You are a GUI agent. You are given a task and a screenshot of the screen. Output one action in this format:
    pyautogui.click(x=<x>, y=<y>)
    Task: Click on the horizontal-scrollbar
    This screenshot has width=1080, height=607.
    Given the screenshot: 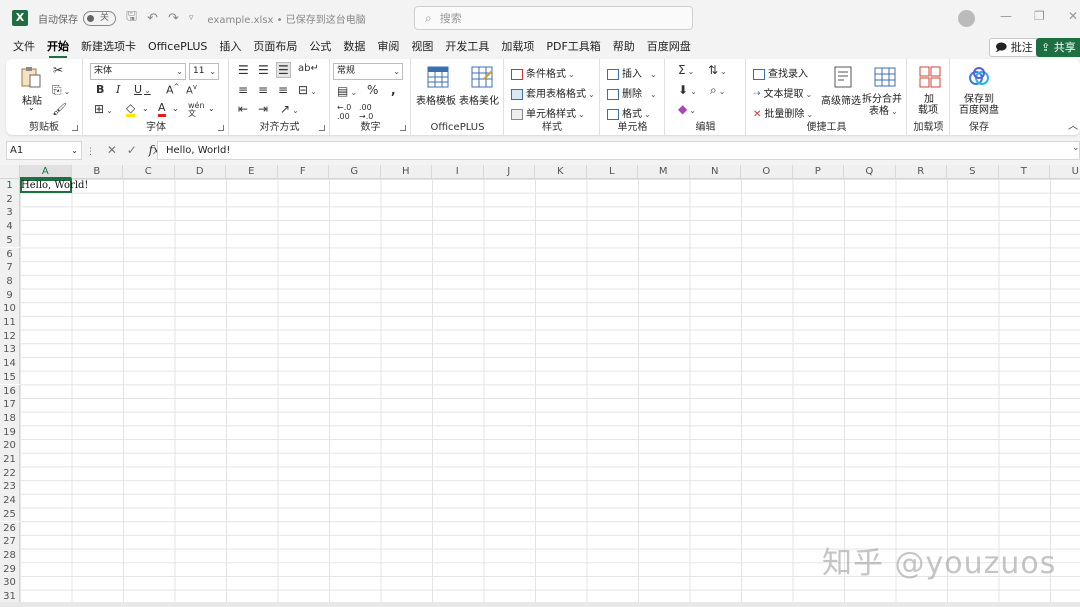 What is the action you would take?
    pyautogui.click(x=540, y=604)
    